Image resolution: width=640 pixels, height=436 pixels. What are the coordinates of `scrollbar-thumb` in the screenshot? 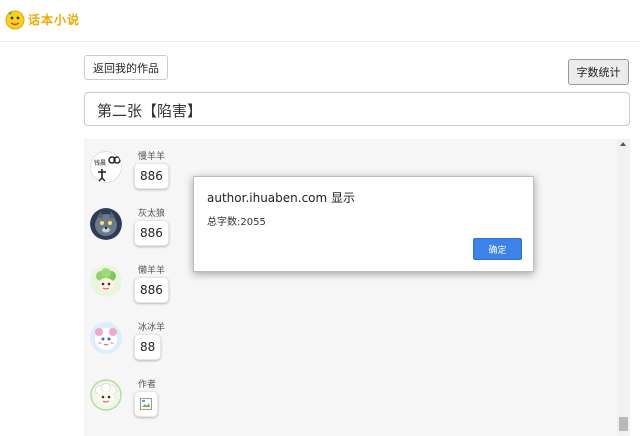 It's located at (623, 424).